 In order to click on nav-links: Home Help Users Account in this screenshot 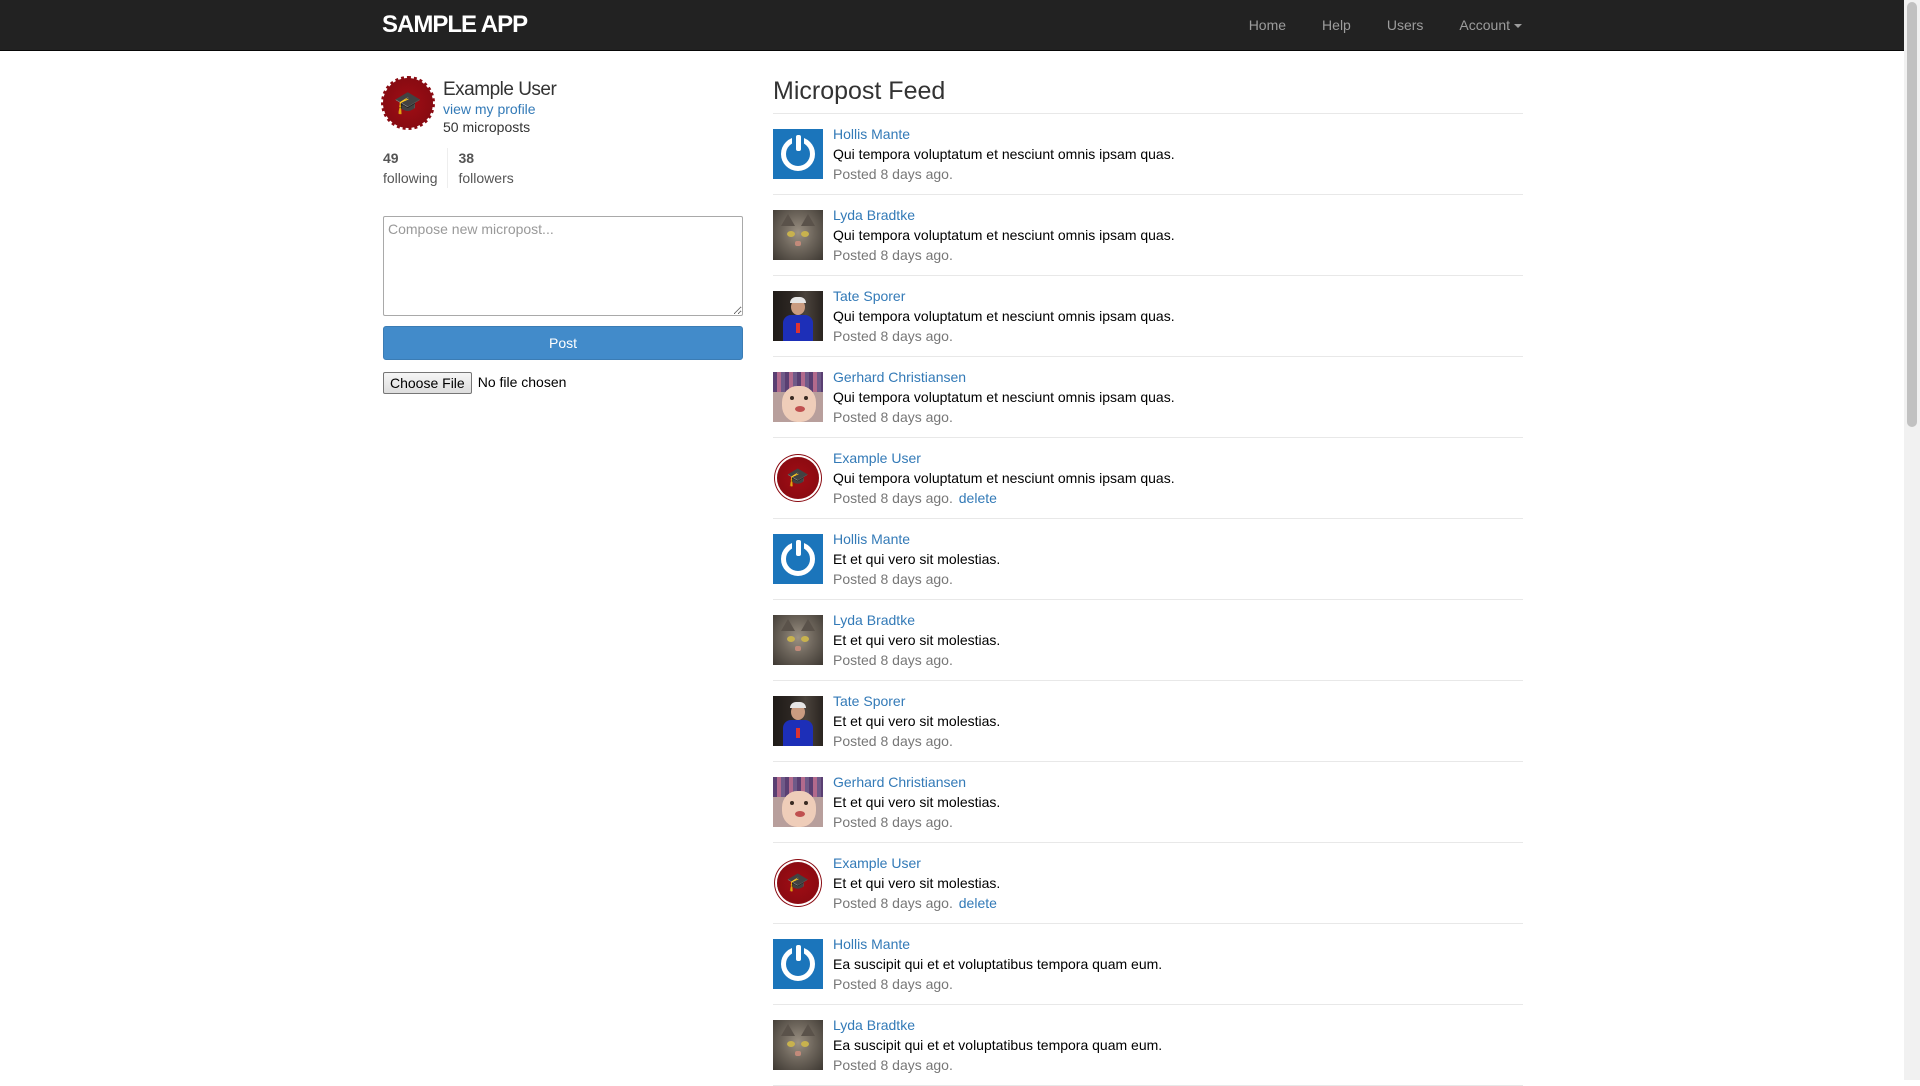, I will do `click(1376, 25)`.